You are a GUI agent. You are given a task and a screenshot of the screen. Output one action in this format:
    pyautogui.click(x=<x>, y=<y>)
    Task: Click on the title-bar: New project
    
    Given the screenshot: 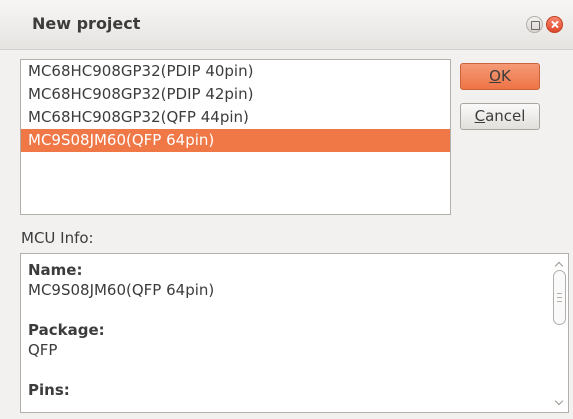 What is the action you would take?
    pyautogui.click(x=286, y=25)
    